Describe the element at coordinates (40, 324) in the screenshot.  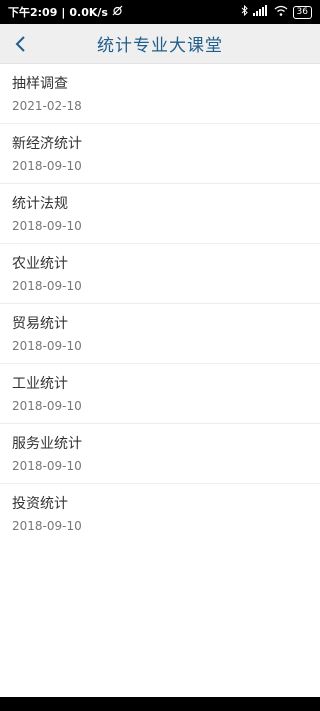
I see `item-title: 贸易统计` at that location.